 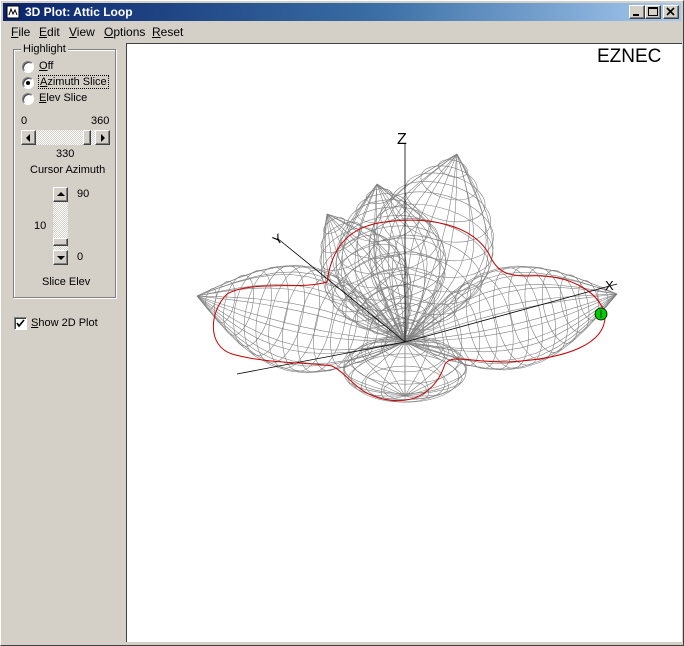 What do you see at coordinates (609, 285) in the screenshot?
I see `x-axis-label: X` at bounding box center [609, 285].